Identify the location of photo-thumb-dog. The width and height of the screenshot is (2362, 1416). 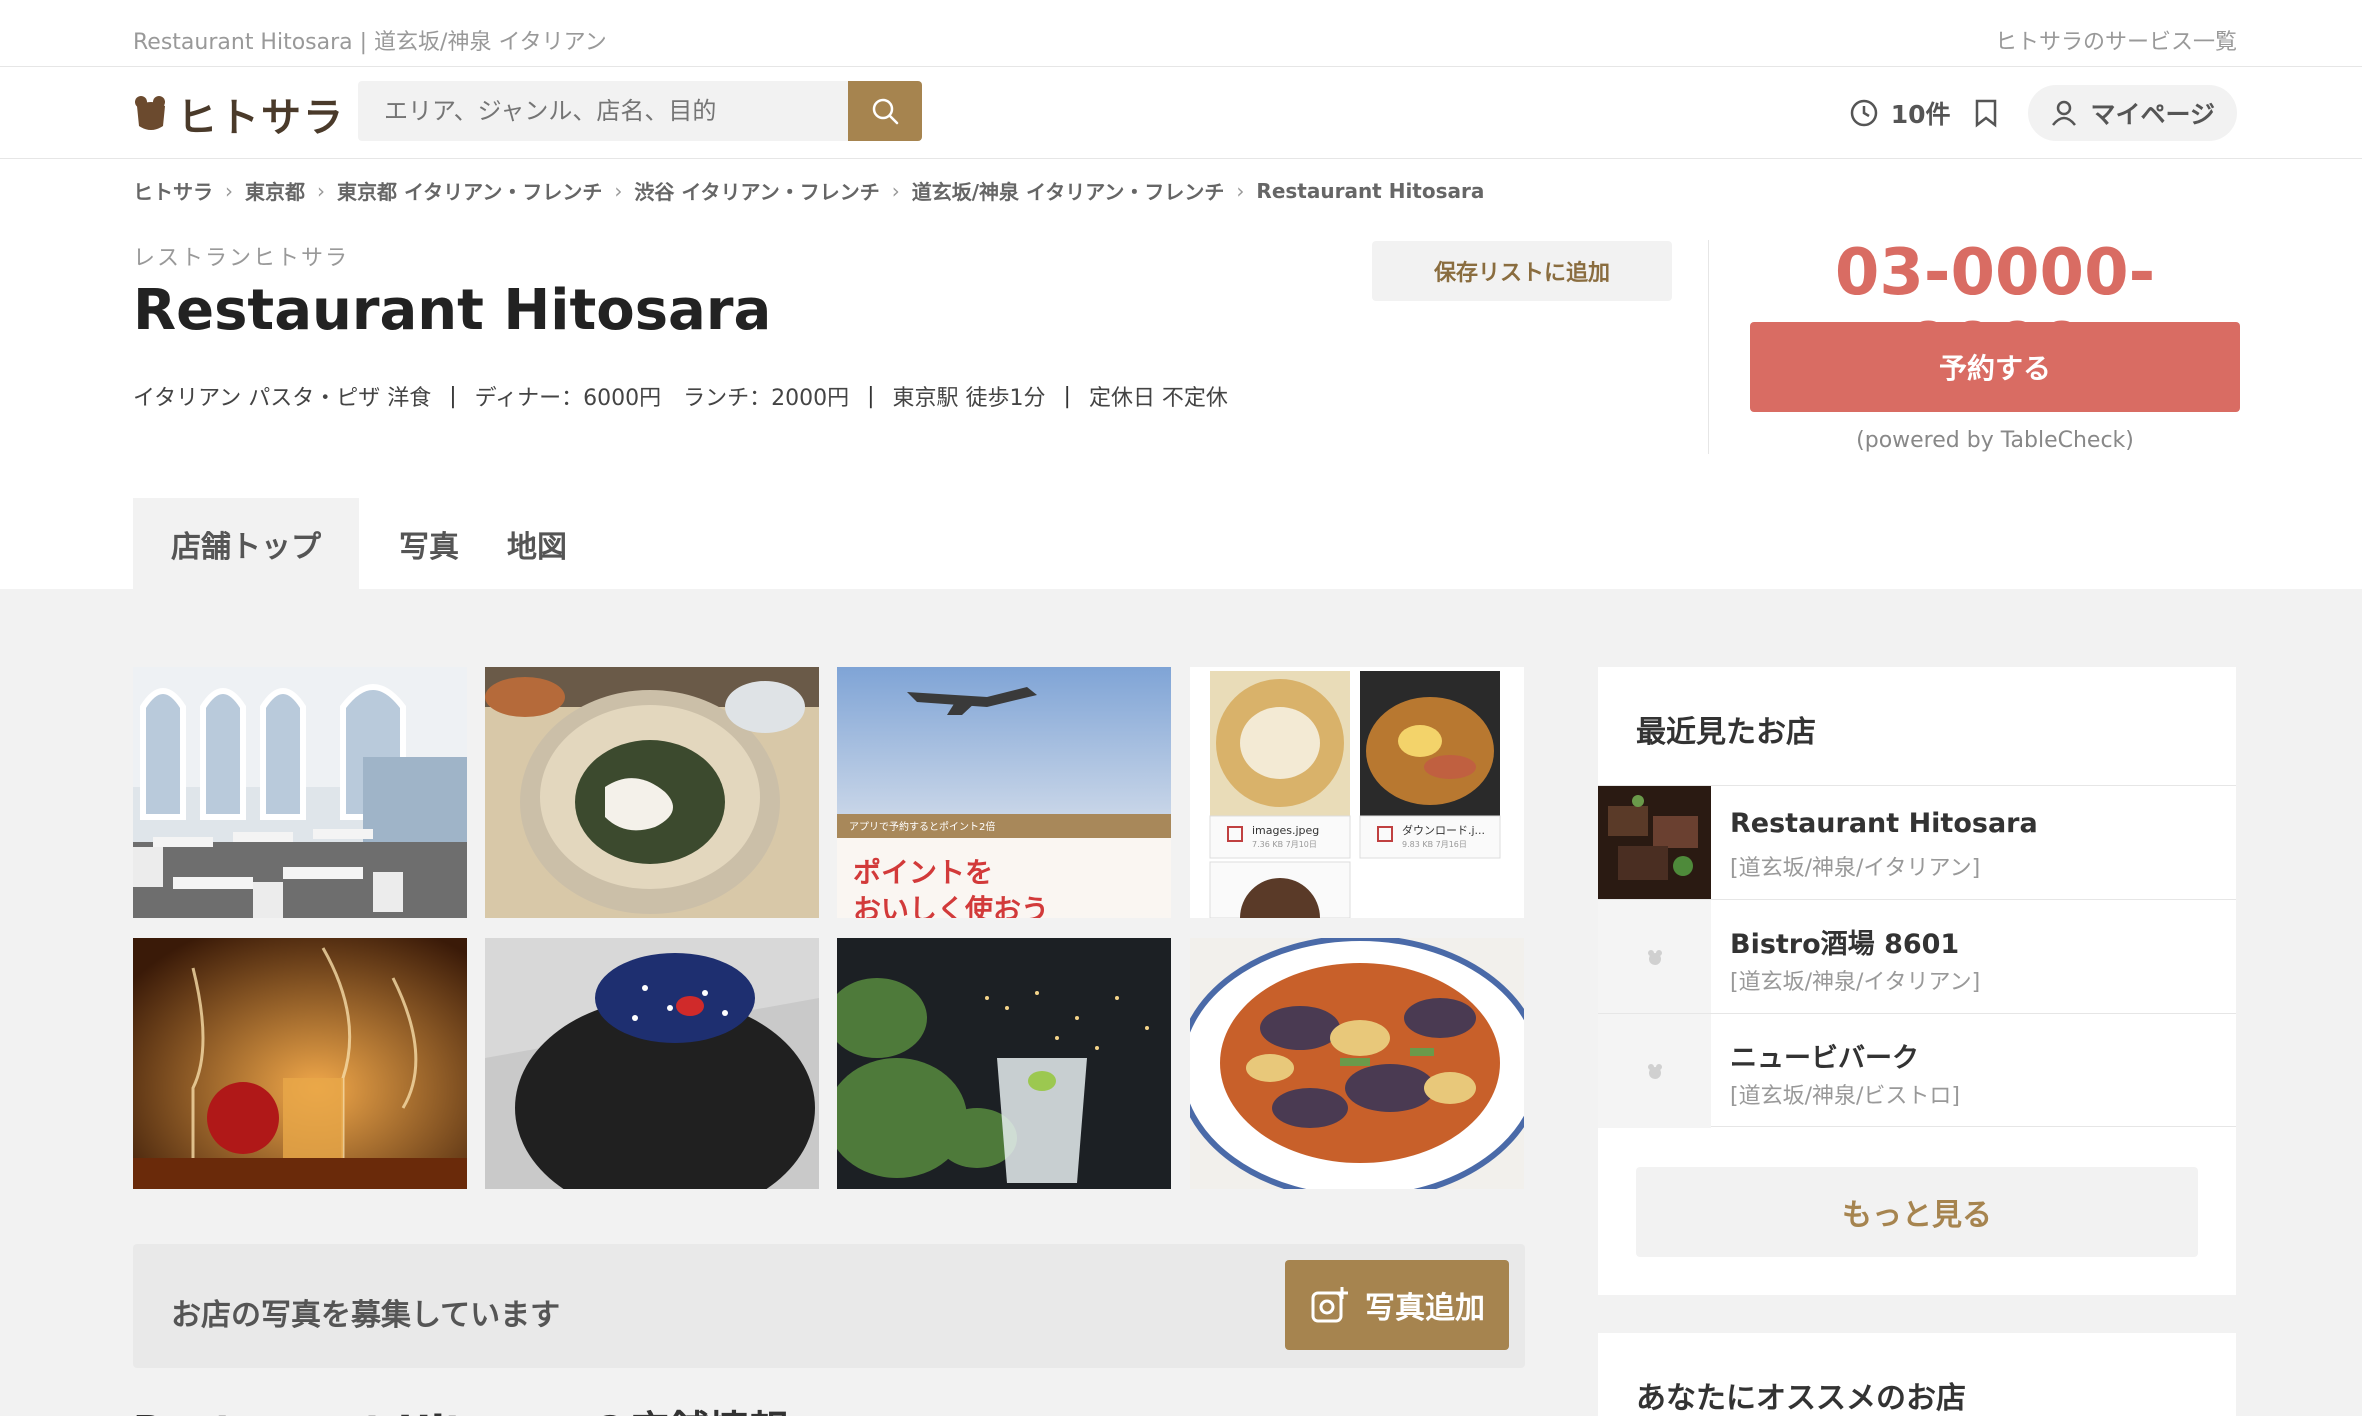
(652, 1063).